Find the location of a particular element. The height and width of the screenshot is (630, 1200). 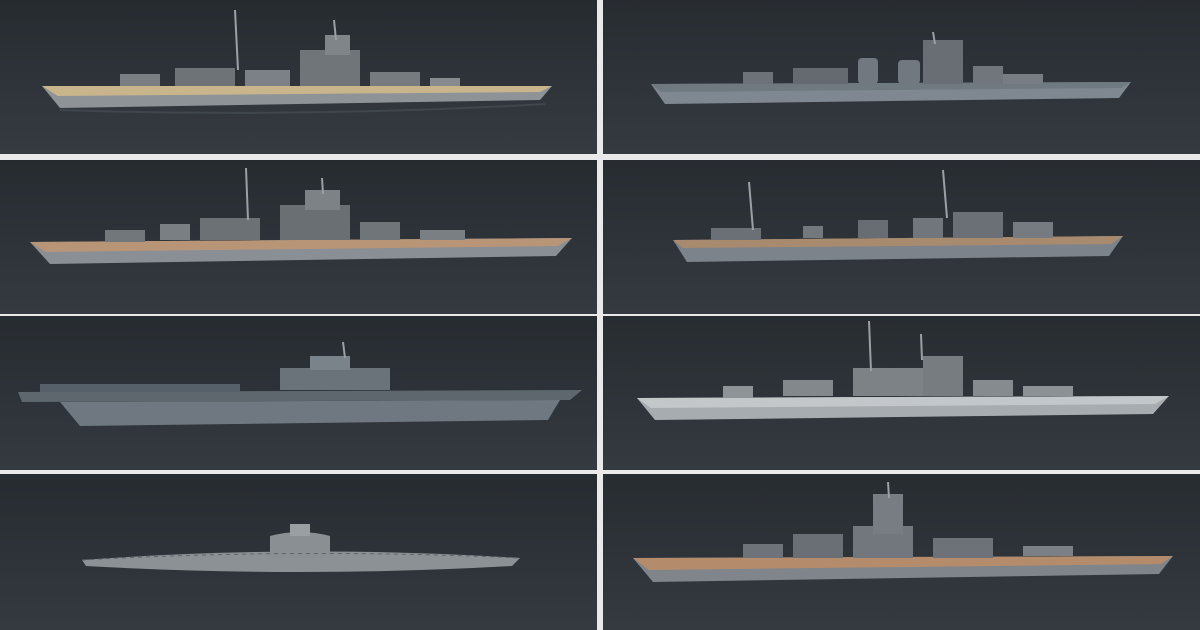

cruiser-render is located at coordinates (901, 77).